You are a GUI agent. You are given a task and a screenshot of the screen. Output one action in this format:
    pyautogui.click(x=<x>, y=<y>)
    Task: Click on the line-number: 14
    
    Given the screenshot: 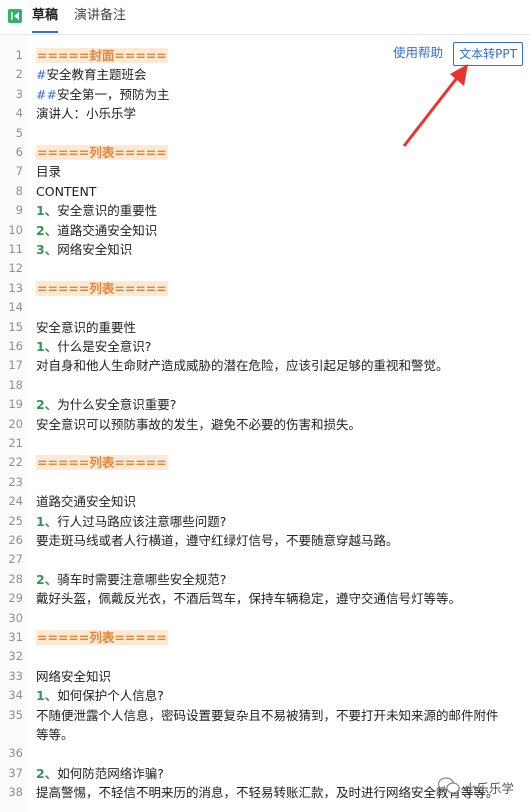 What is the action you would take?
    pyautogui.click(x=15, y=307)
    